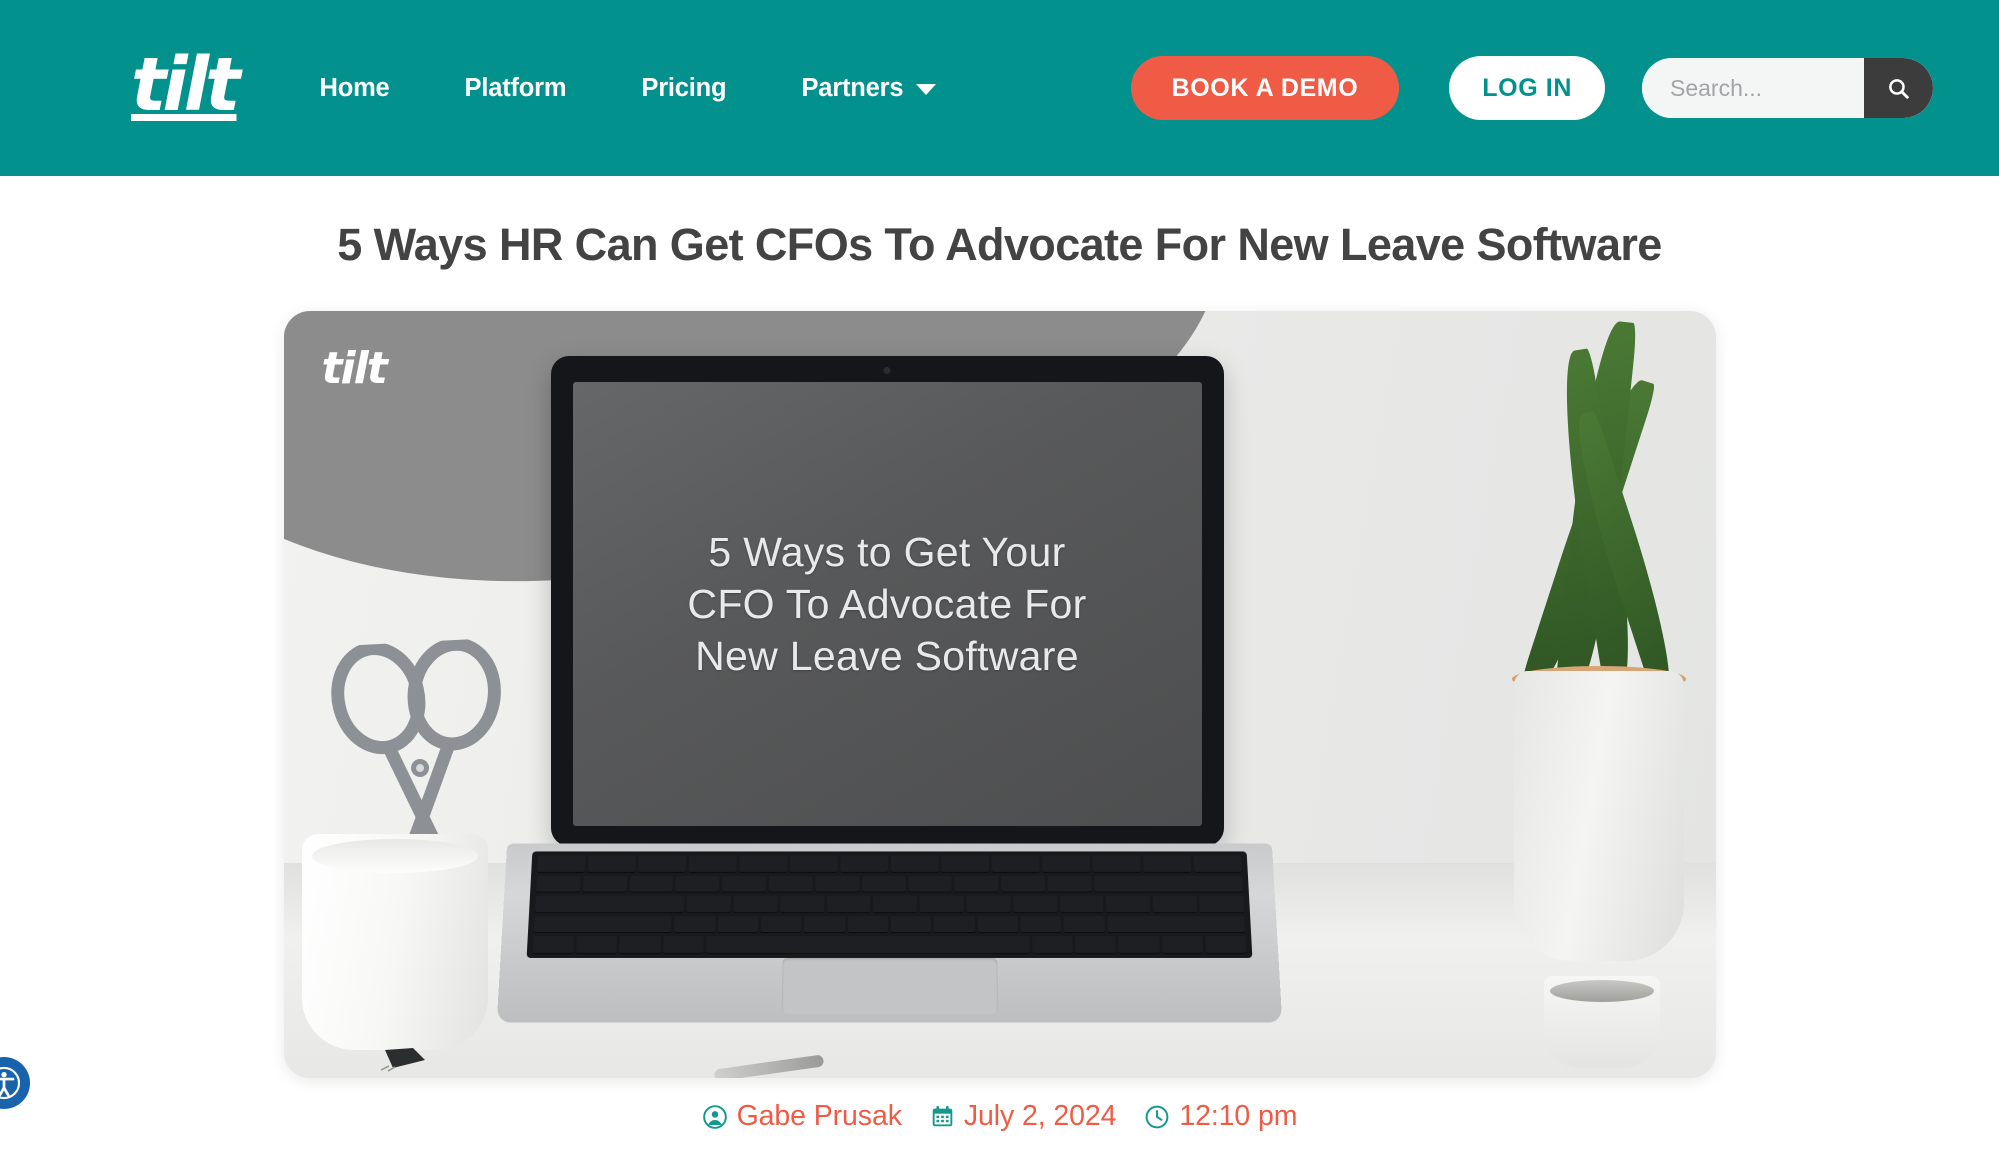  I want to click on meta-time-text: 12:10 pm, so click(1238, 1116).